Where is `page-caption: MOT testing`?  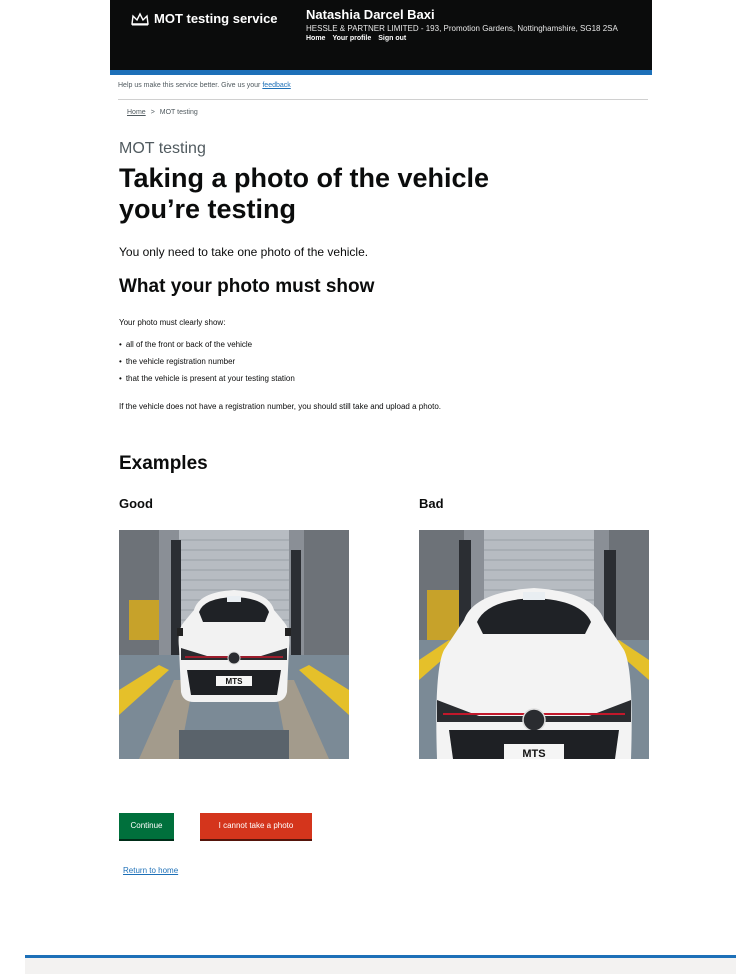 page-caption: MOT testing is located at coordinates (162, 148).